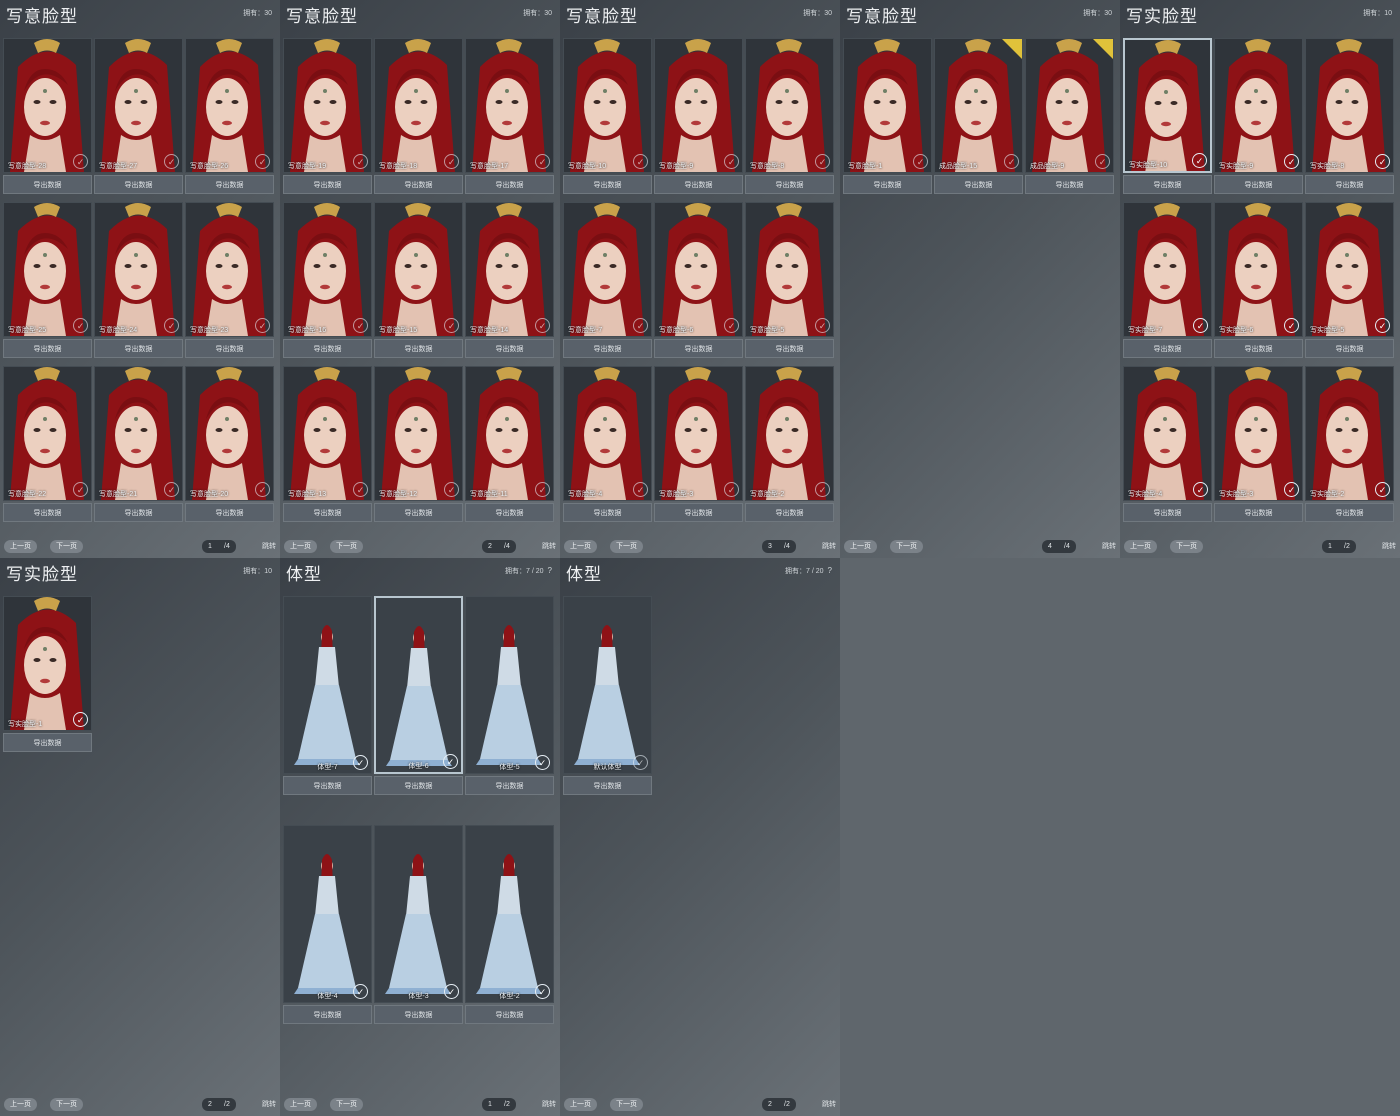  Describe the element at coordinates (138, 433) in the screenshot. I see `card-thumbnail: 写意脸型-21 ✓` at that location.